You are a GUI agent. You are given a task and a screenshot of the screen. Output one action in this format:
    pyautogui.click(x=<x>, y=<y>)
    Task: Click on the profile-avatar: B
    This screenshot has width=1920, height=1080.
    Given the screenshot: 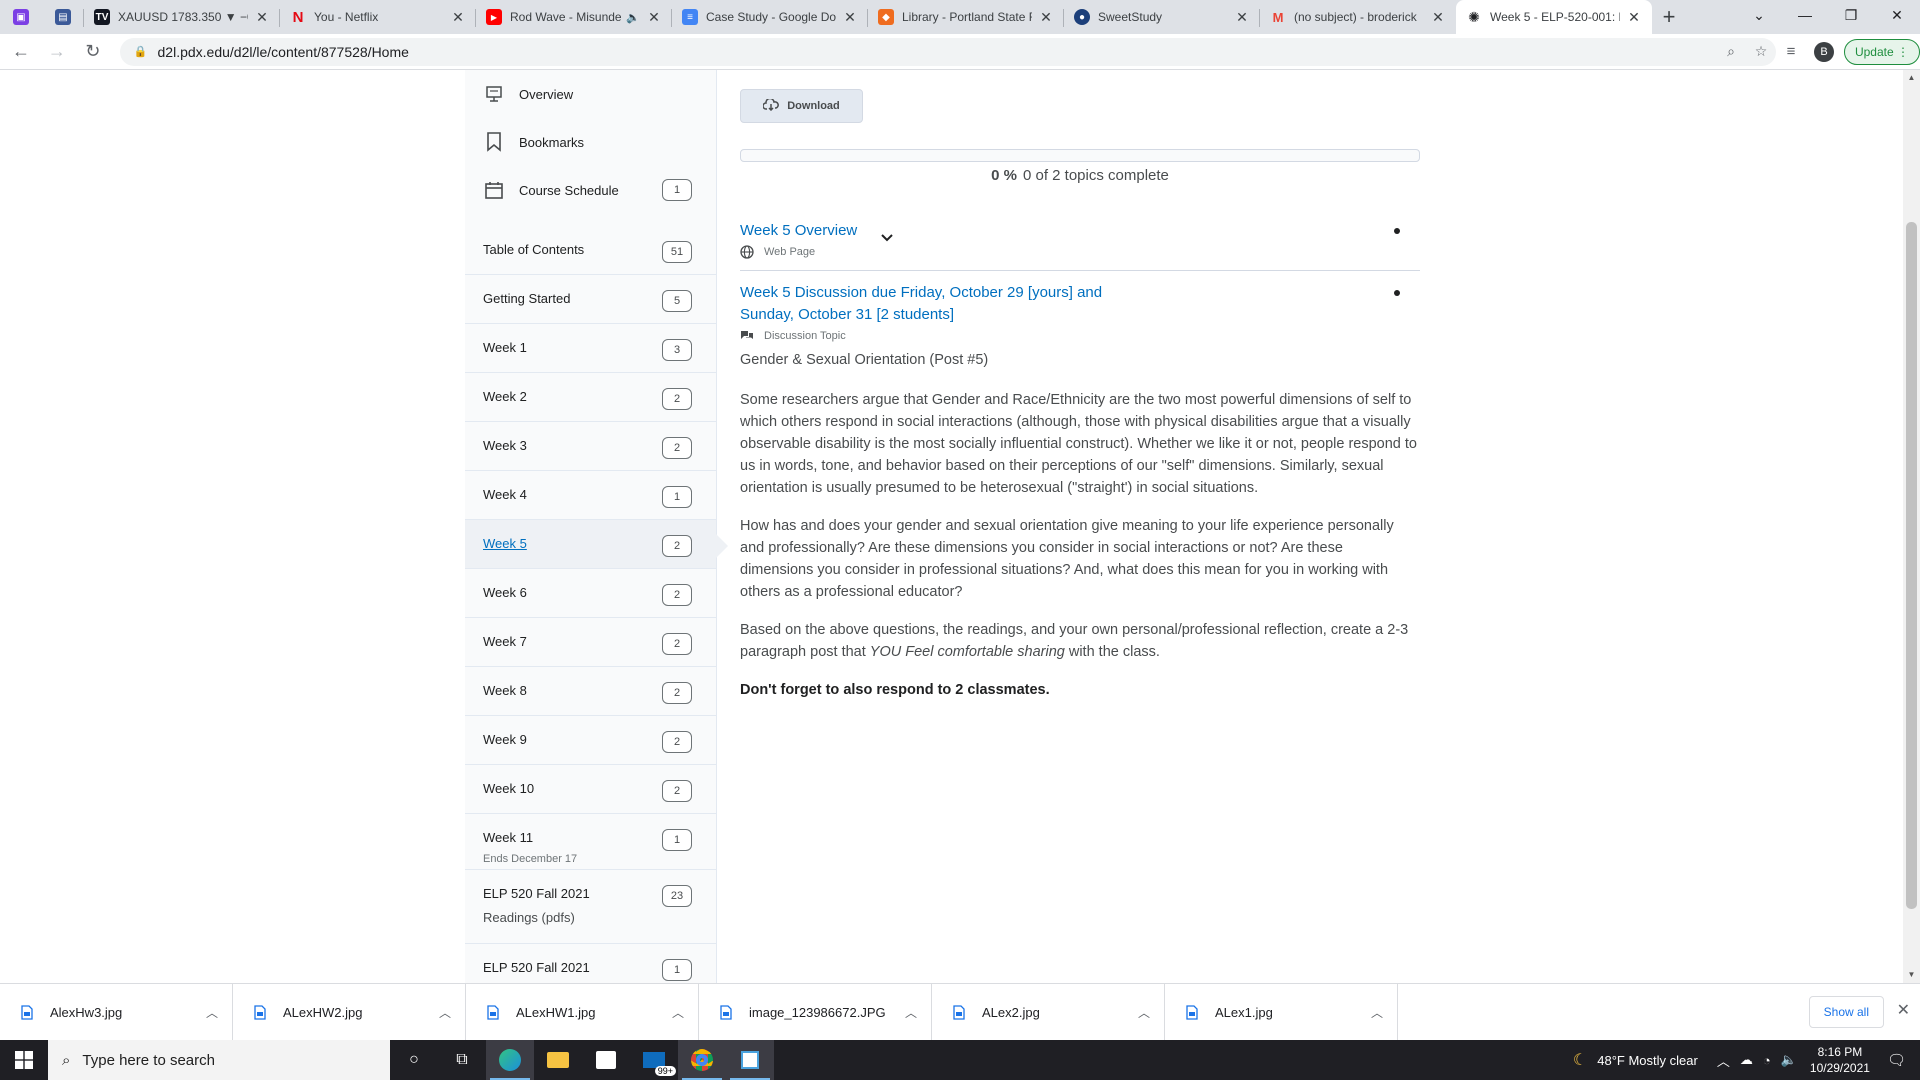 What is the action you would take?
    pyautogui.click(x=1824, y=51)
    